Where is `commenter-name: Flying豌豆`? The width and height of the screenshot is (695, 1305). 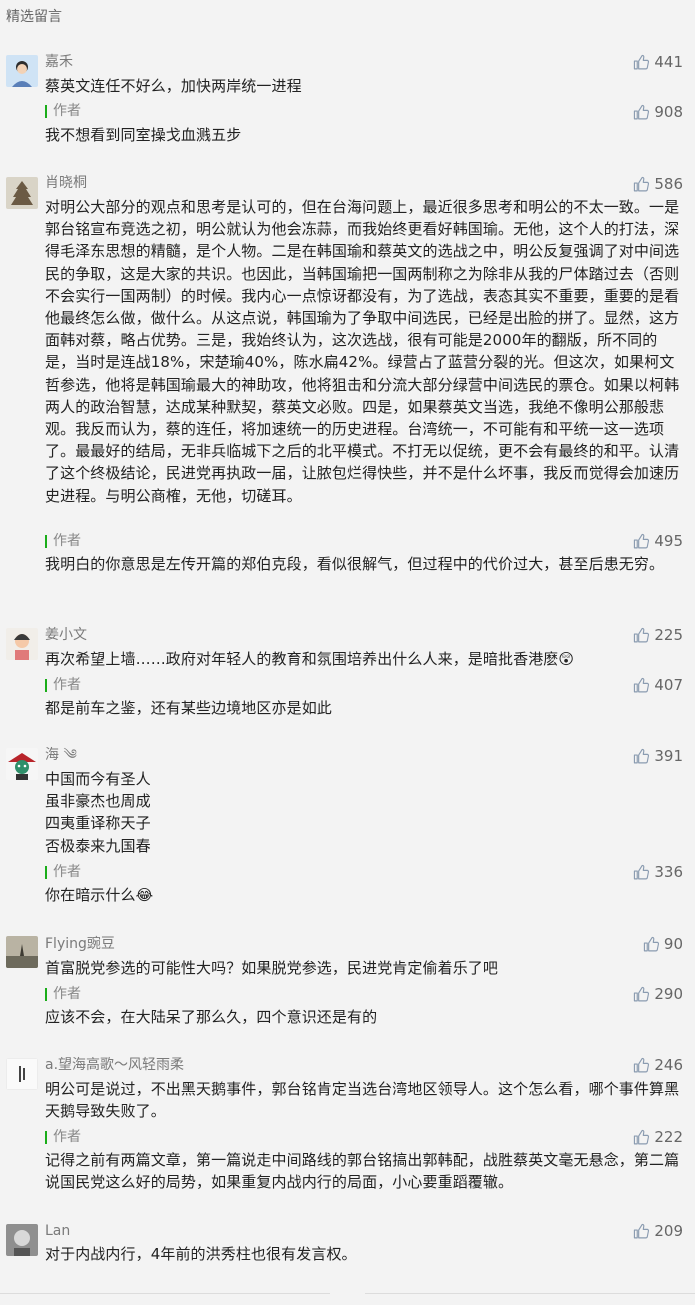
commenter-name: Flying豌豆 is located at coordinates (80, 944).